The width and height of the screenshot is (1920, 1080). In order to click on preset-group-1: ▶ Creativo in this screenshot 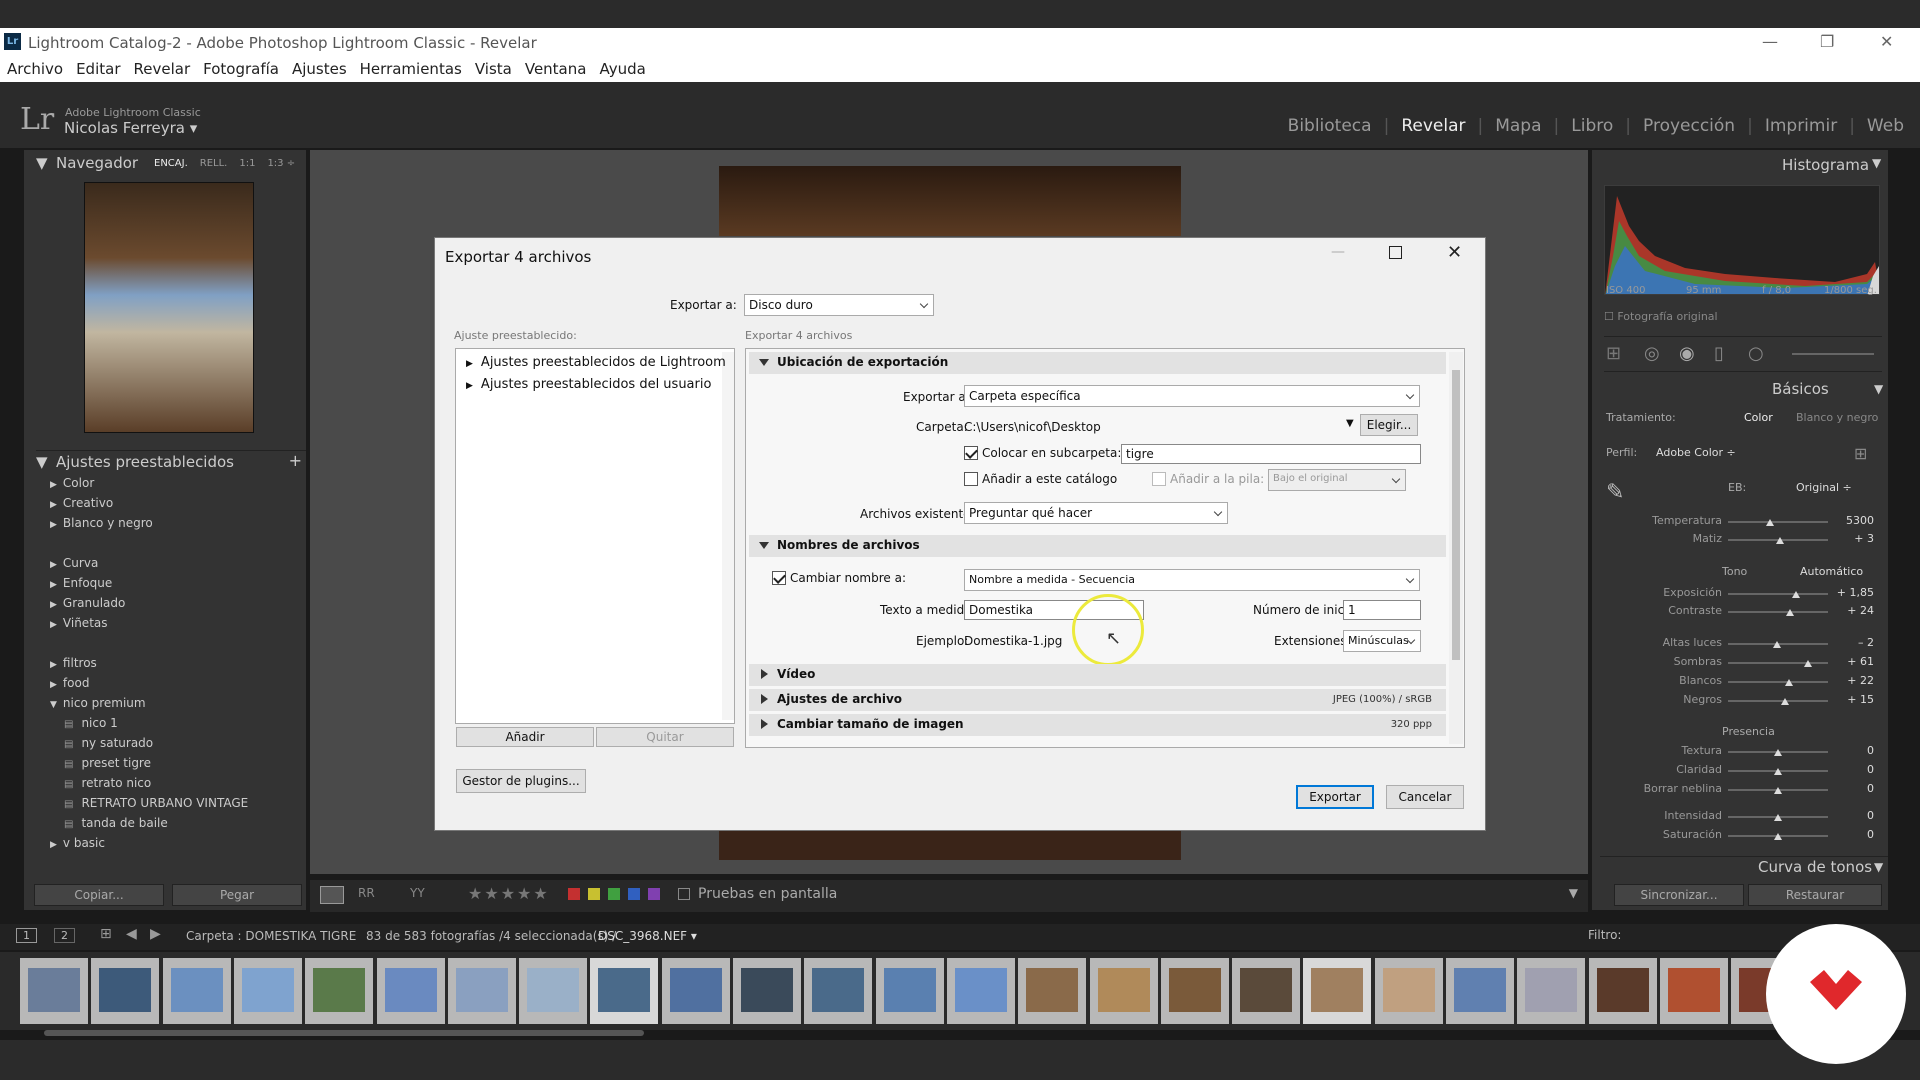, I will do `click(81, 503)`.